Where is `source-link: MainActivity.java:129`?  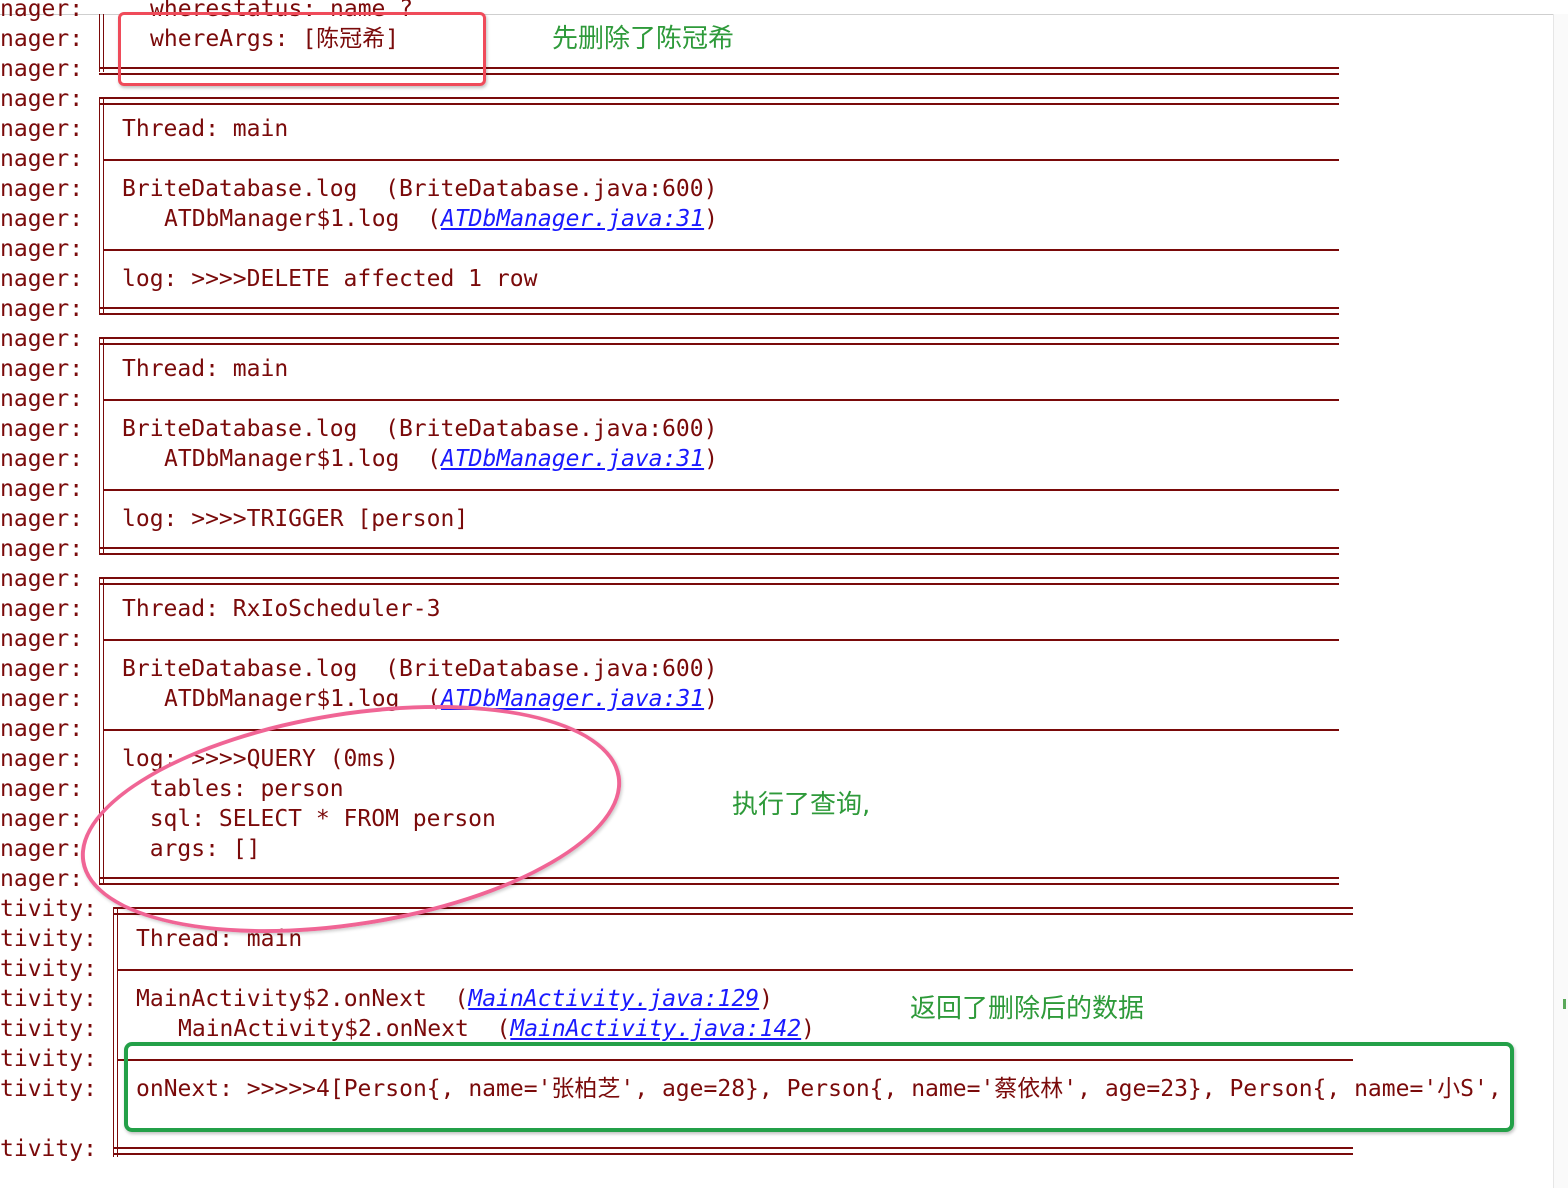 source-link: MainActivity.java:129 is located at coordinates (613, 999).